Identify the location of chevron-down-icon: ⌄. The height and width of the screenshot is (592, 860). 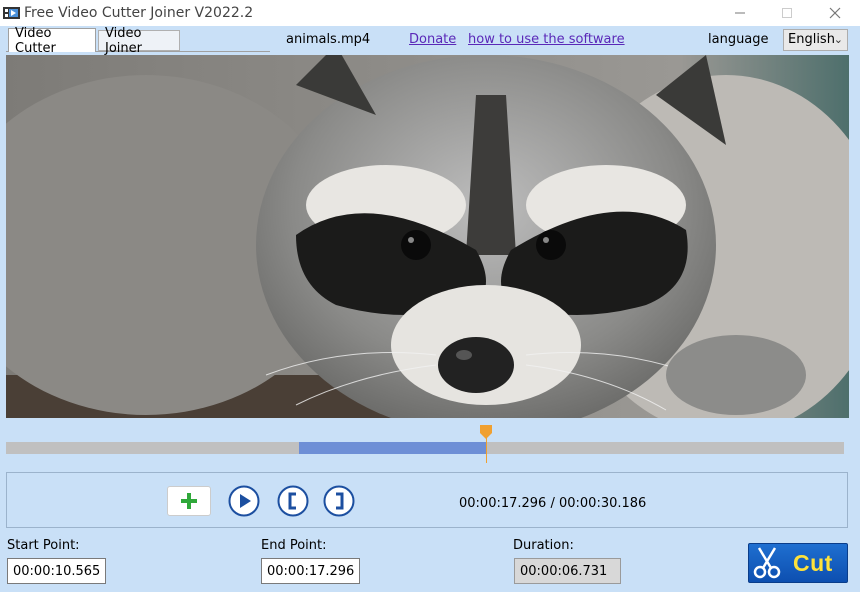
(838, 39).